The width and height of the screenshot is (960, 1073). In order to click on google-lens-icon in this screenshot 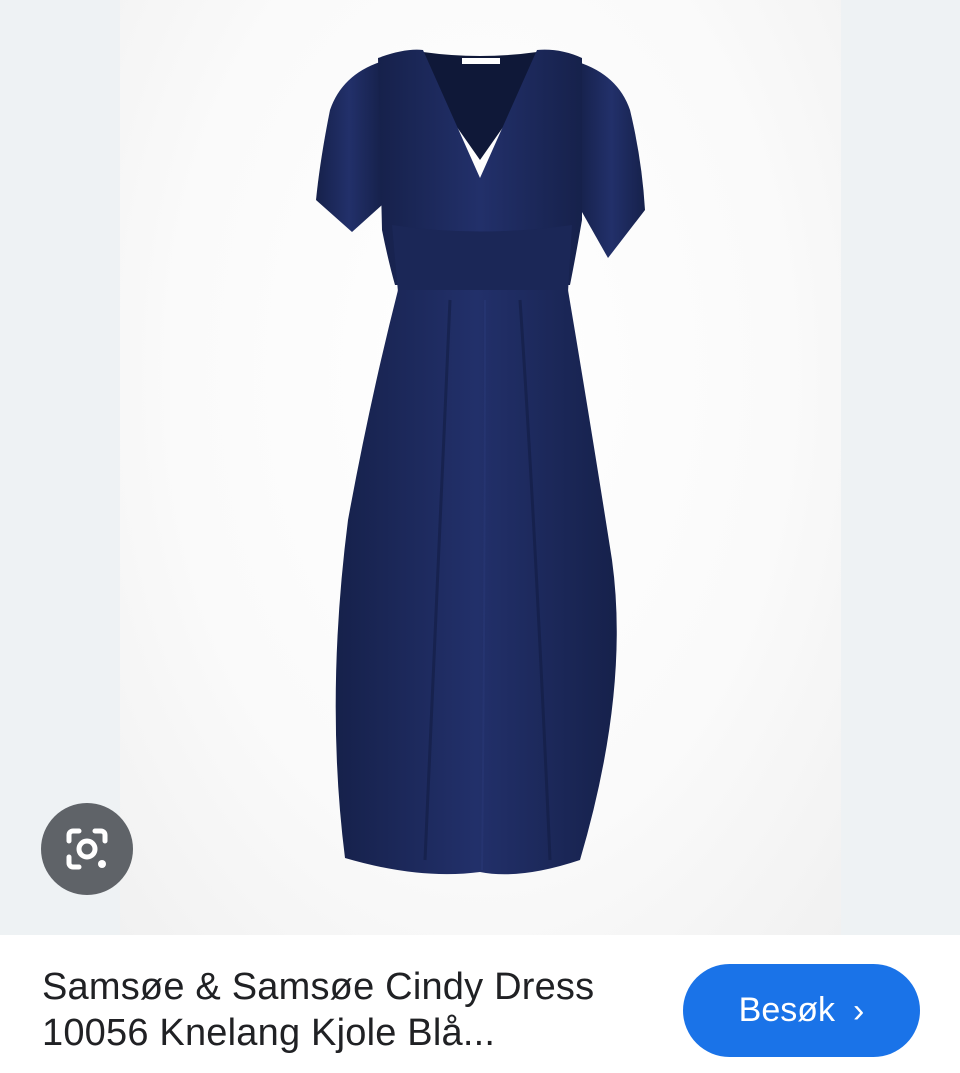, I will do `click(87, 849)`.